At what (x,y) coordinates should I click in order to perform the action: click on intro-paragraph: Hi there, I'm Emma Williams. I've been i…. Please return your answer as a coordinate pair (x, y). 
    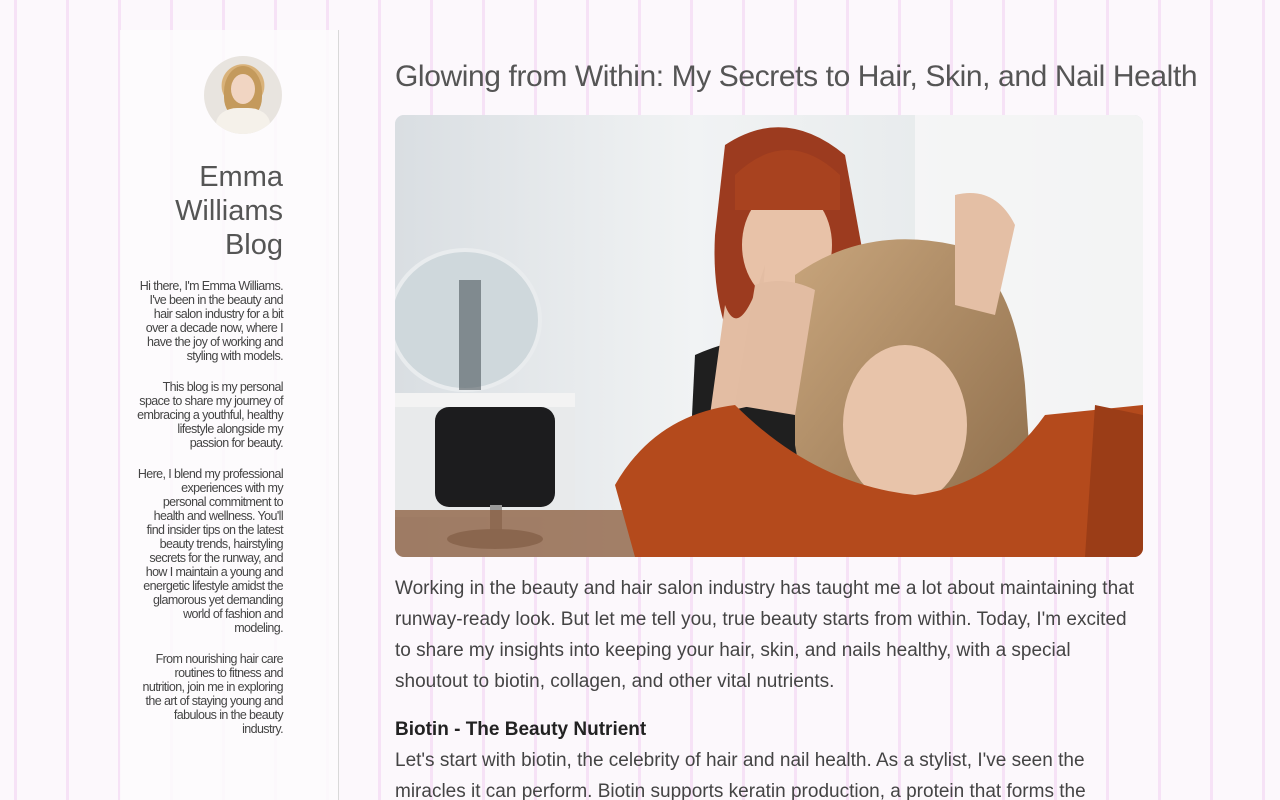
    Looking at the image, I should click on (211, 321).